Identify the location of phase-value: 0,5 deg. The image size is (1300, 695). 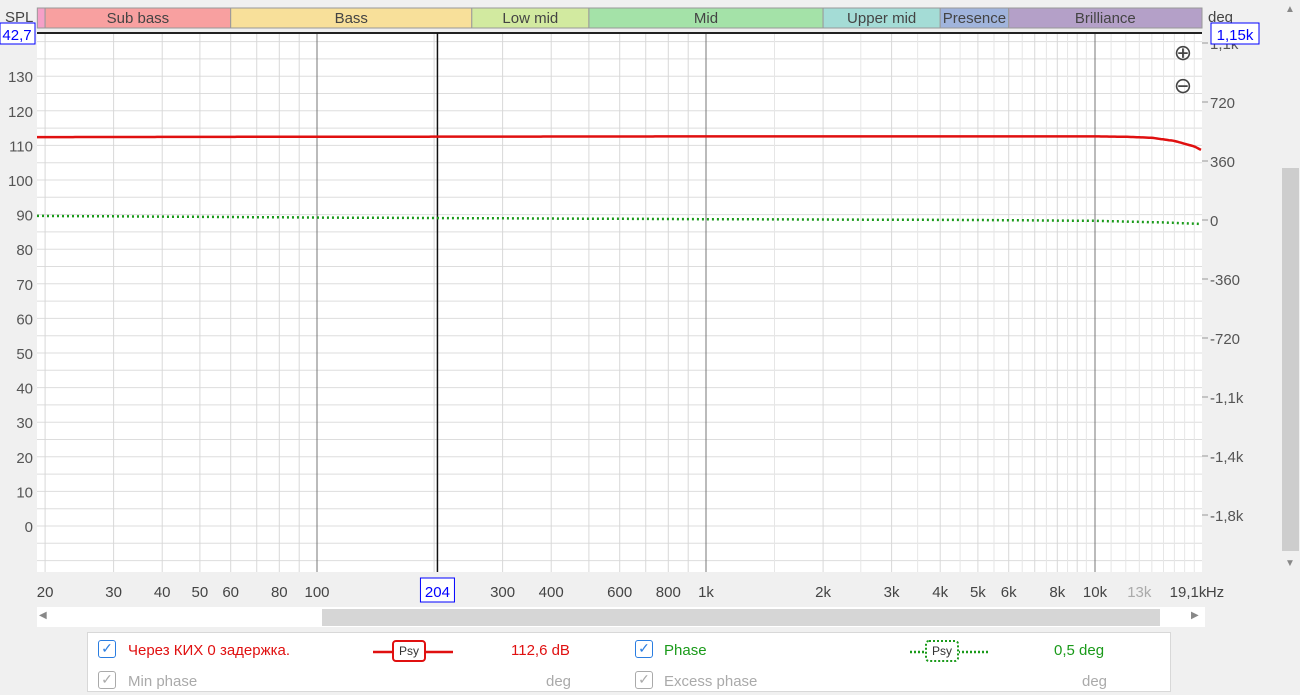
(1079, 650).